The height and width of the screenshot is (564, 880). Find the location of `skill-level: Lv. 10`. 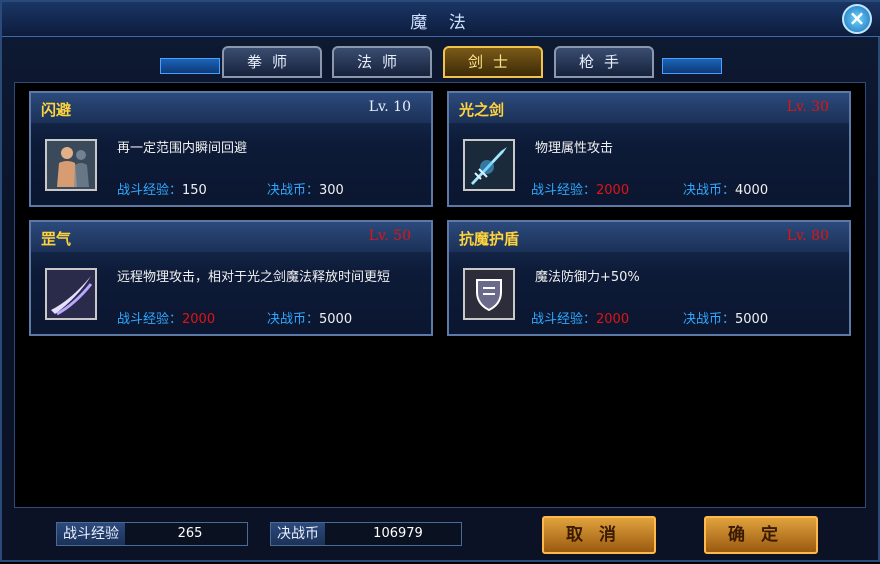

skill-level: Lv. 10 is located at coordinates (389, 107).